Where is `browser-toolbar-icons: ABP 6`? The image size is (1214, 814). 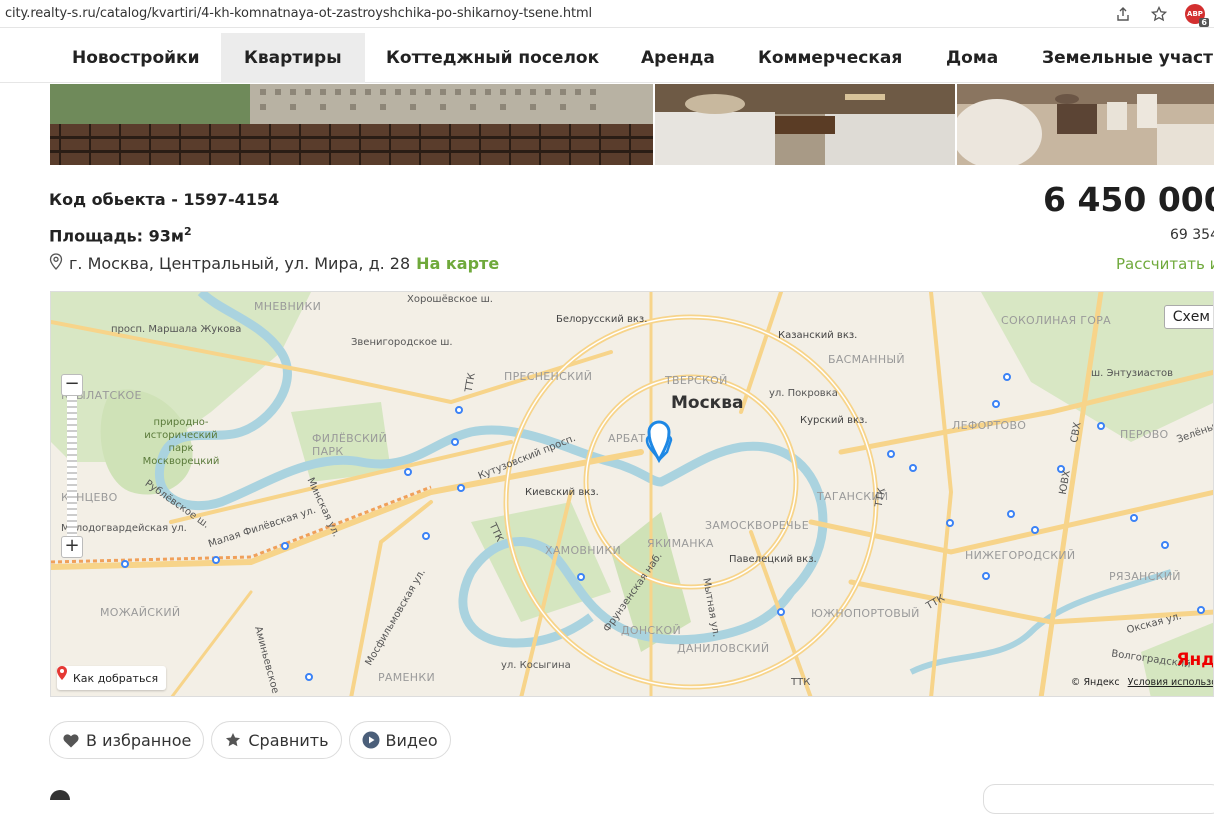
browser-toolbar-icons: ABP 6 is located at coordinates (1160, 15).